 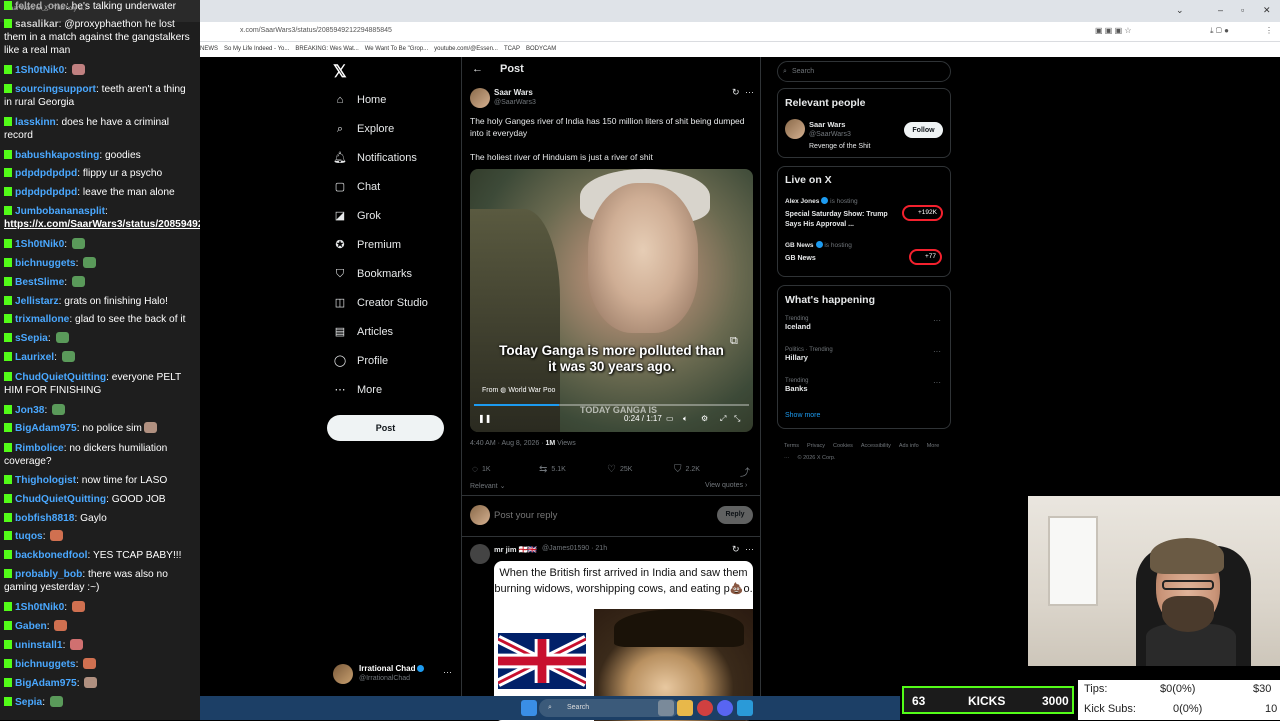 What do you see at coordinates (39, 282) in the screenshot?
I see `chat-username: BestSlime` at bounding box center [39, 282].